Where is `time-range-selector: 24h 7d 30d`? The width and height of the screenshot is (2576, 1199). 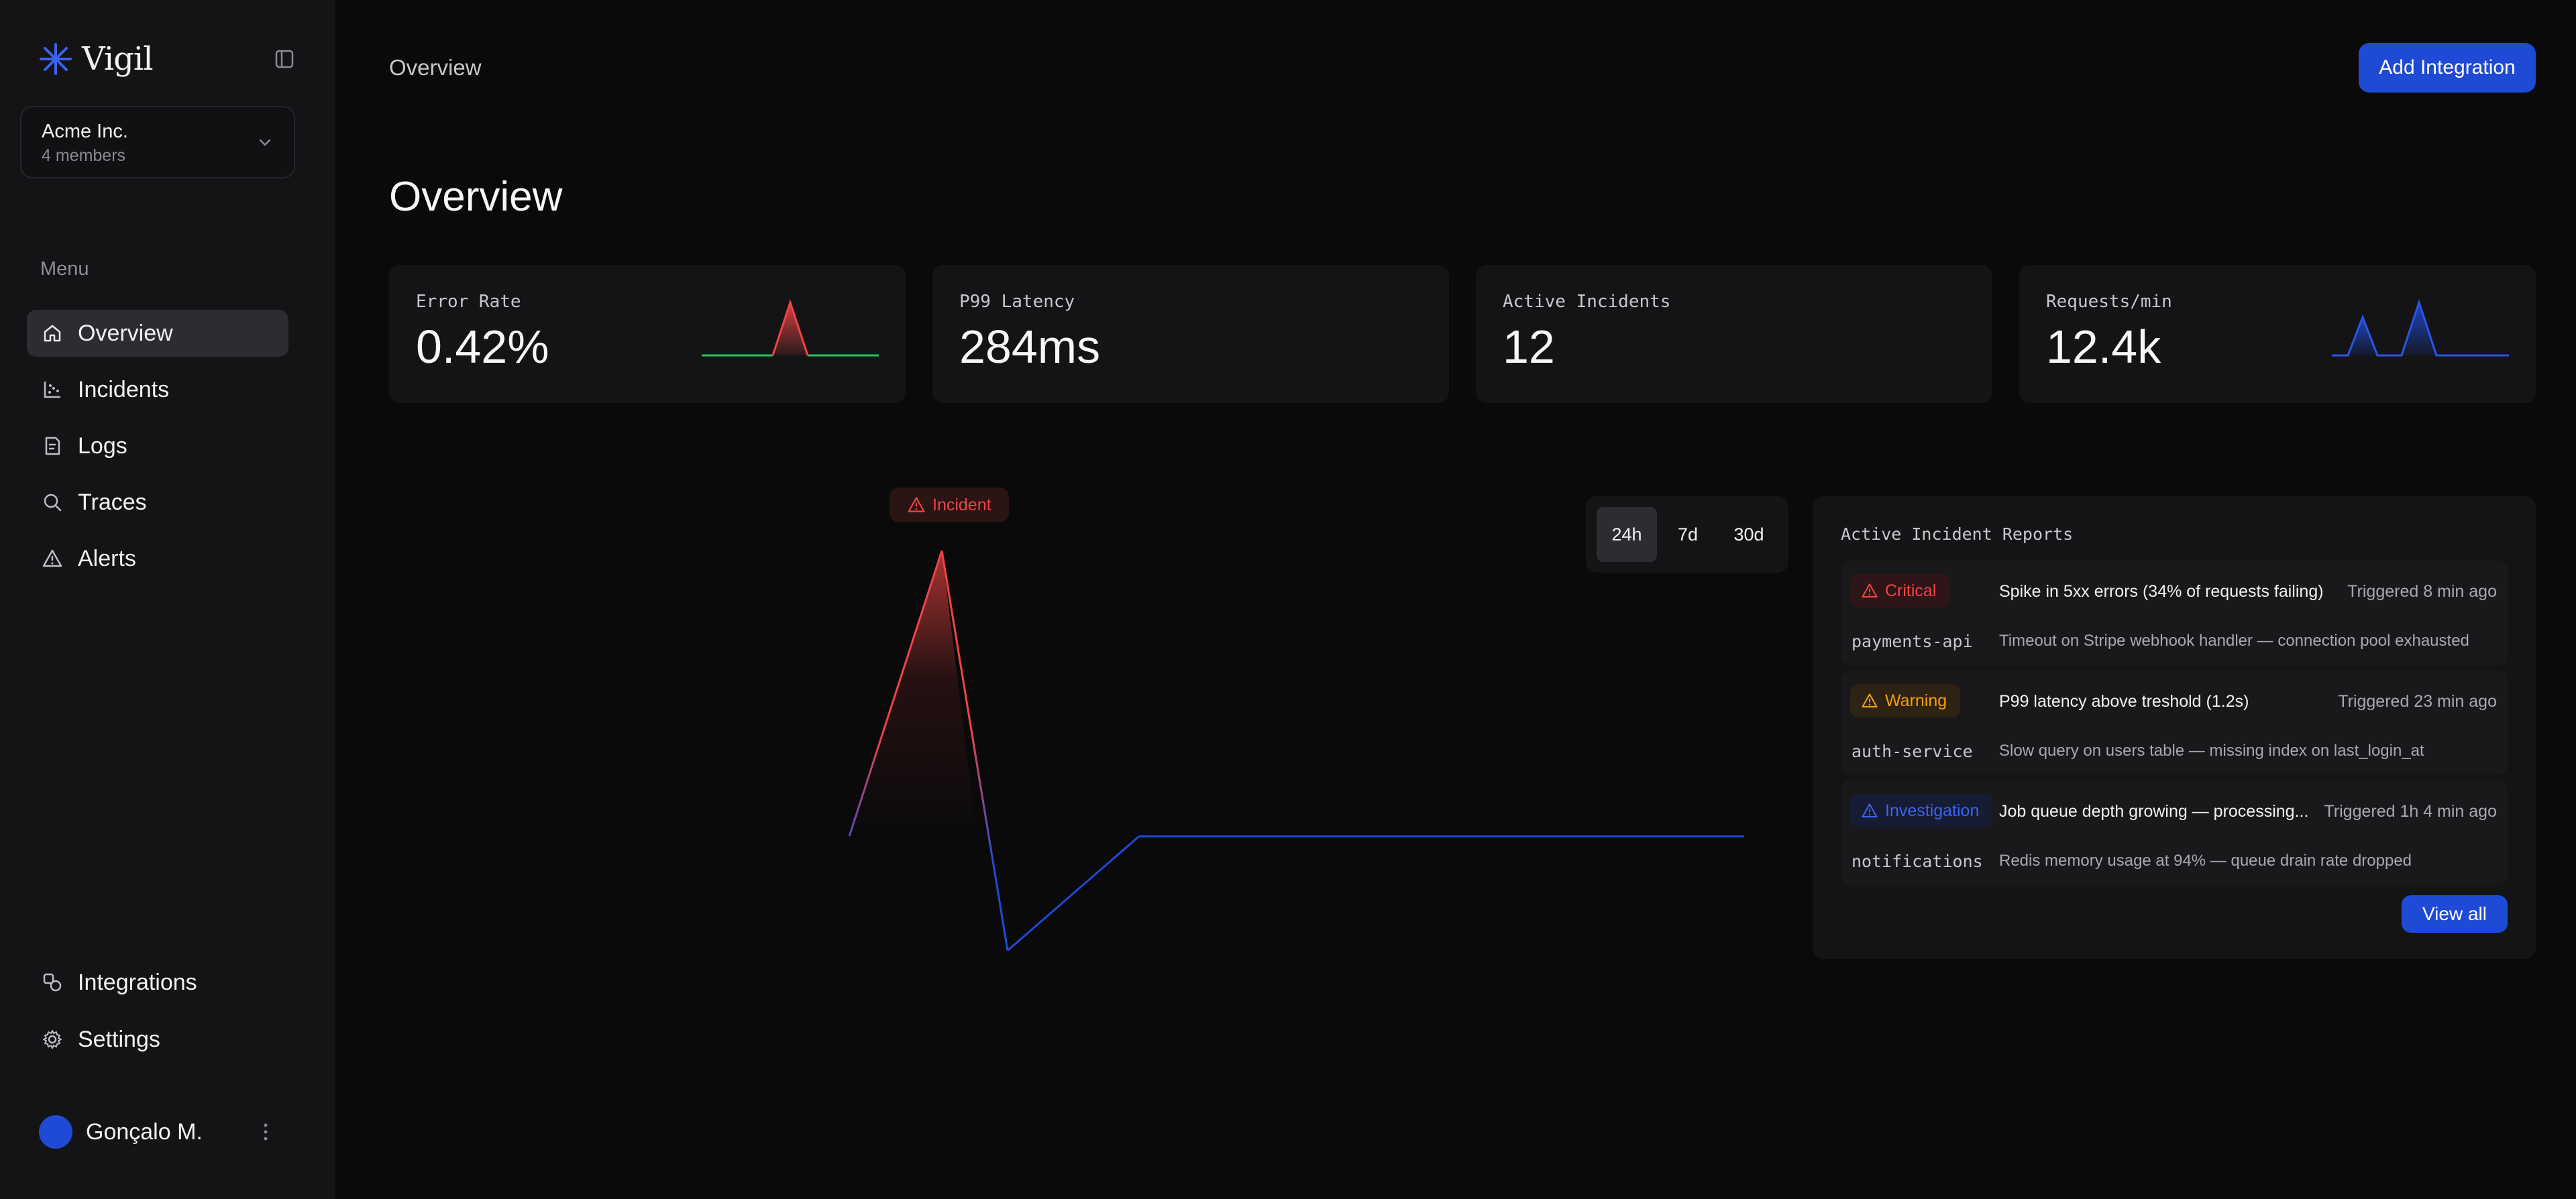
time-range-selector: 24h 7d 30d is located at coordinates (1687, 535).